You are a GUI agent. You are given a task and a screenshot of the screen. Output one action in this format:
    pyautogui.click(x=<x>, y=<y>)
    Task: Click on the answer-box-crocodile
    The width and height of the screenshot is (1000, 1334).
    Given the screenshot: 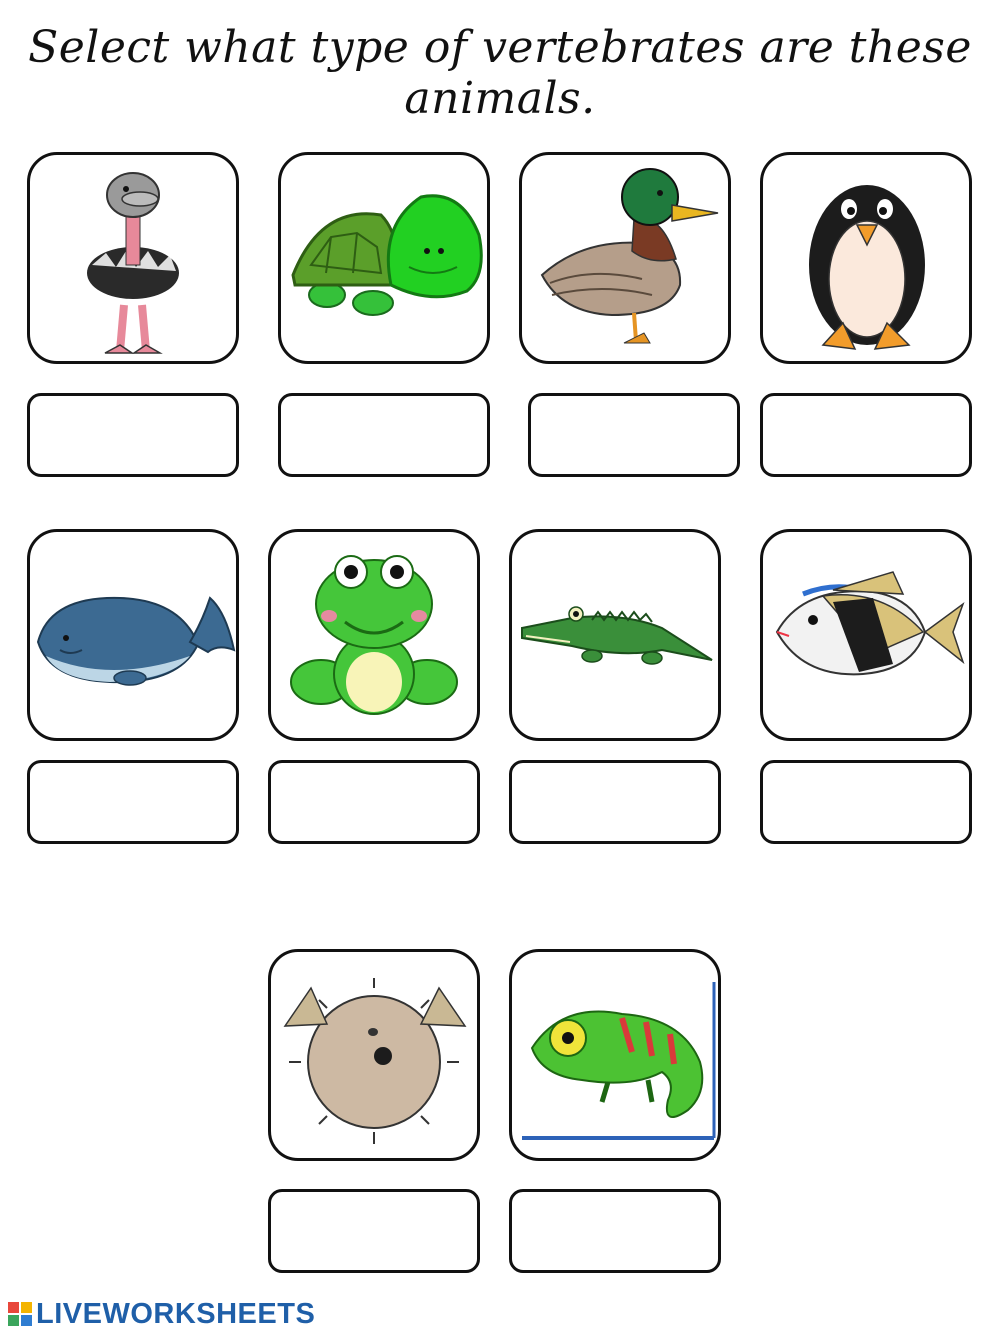 What is the action you would take?
    pyautogui.click(x=615, y=802)
    